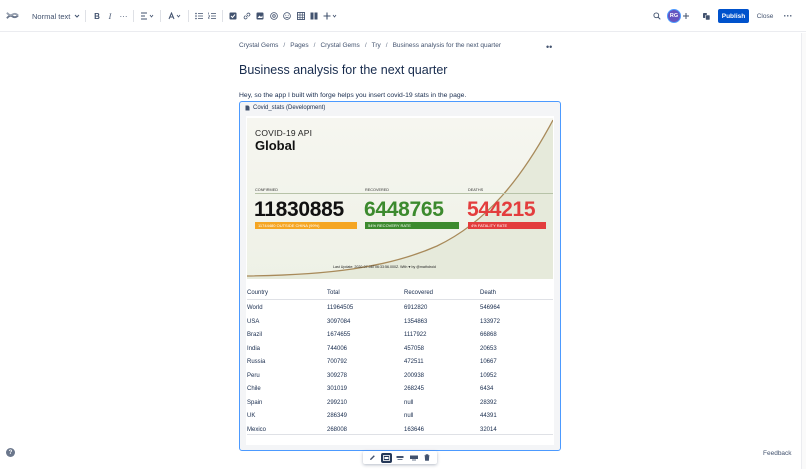 This screenshot has width=806, height=469. What do you see at coordinates (199, 16) in the screenshot?
I see `bullet-list-icon` at bounding box center [199, 16].